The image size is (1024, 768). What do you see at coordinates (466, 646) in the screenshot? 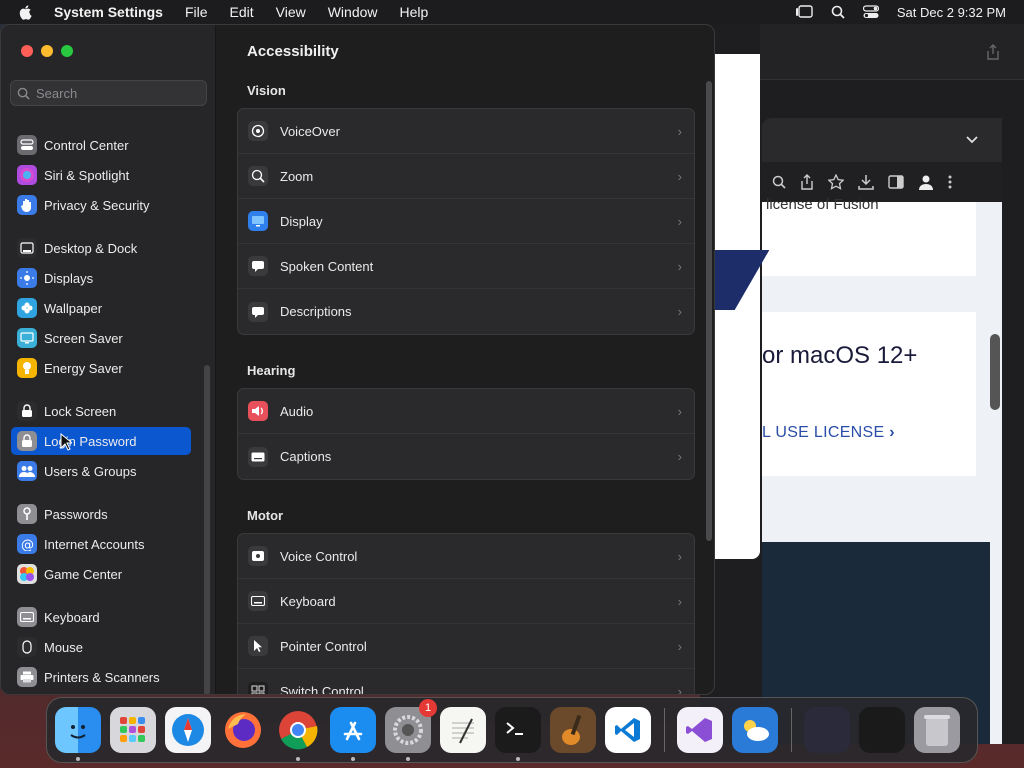
I see `settings-row-pointer-control: Pointer Control ›` at bounding box center [466, 646].